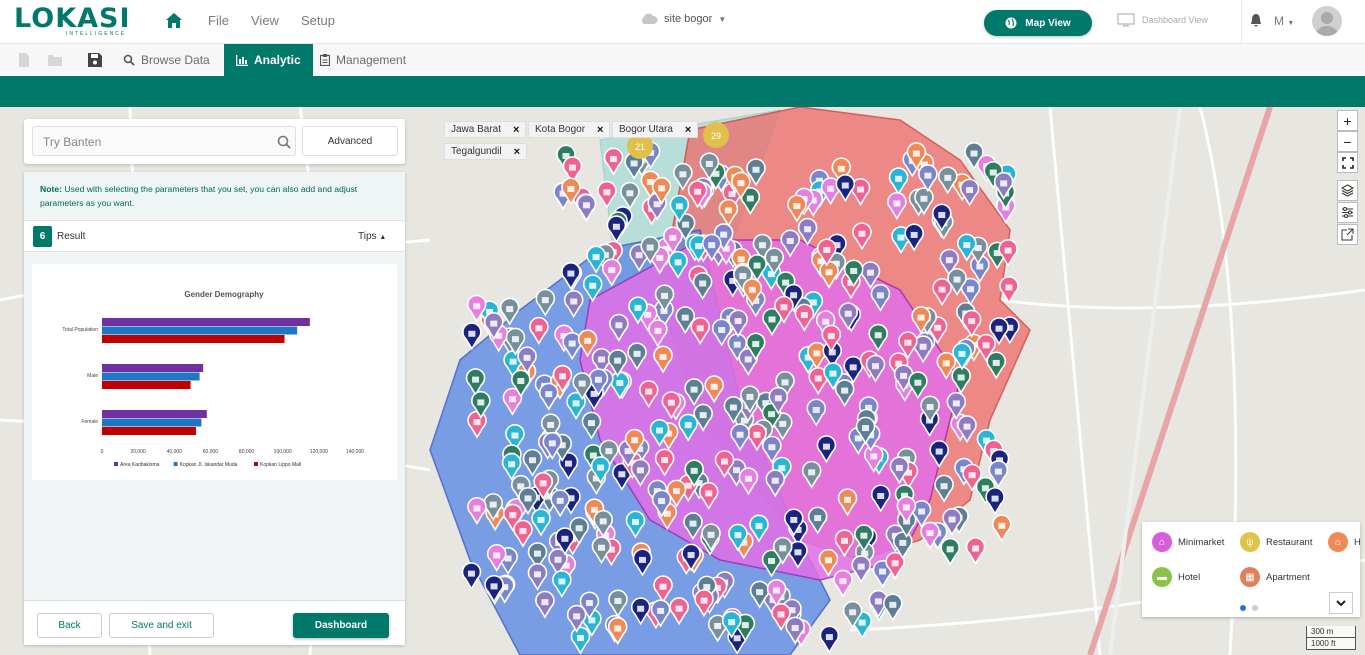 Image resolution: width=1365 pixels, height=655 pixels. Describe the element at coordinates (95, 60) in the screenshot. I see `save-icon` at that location.